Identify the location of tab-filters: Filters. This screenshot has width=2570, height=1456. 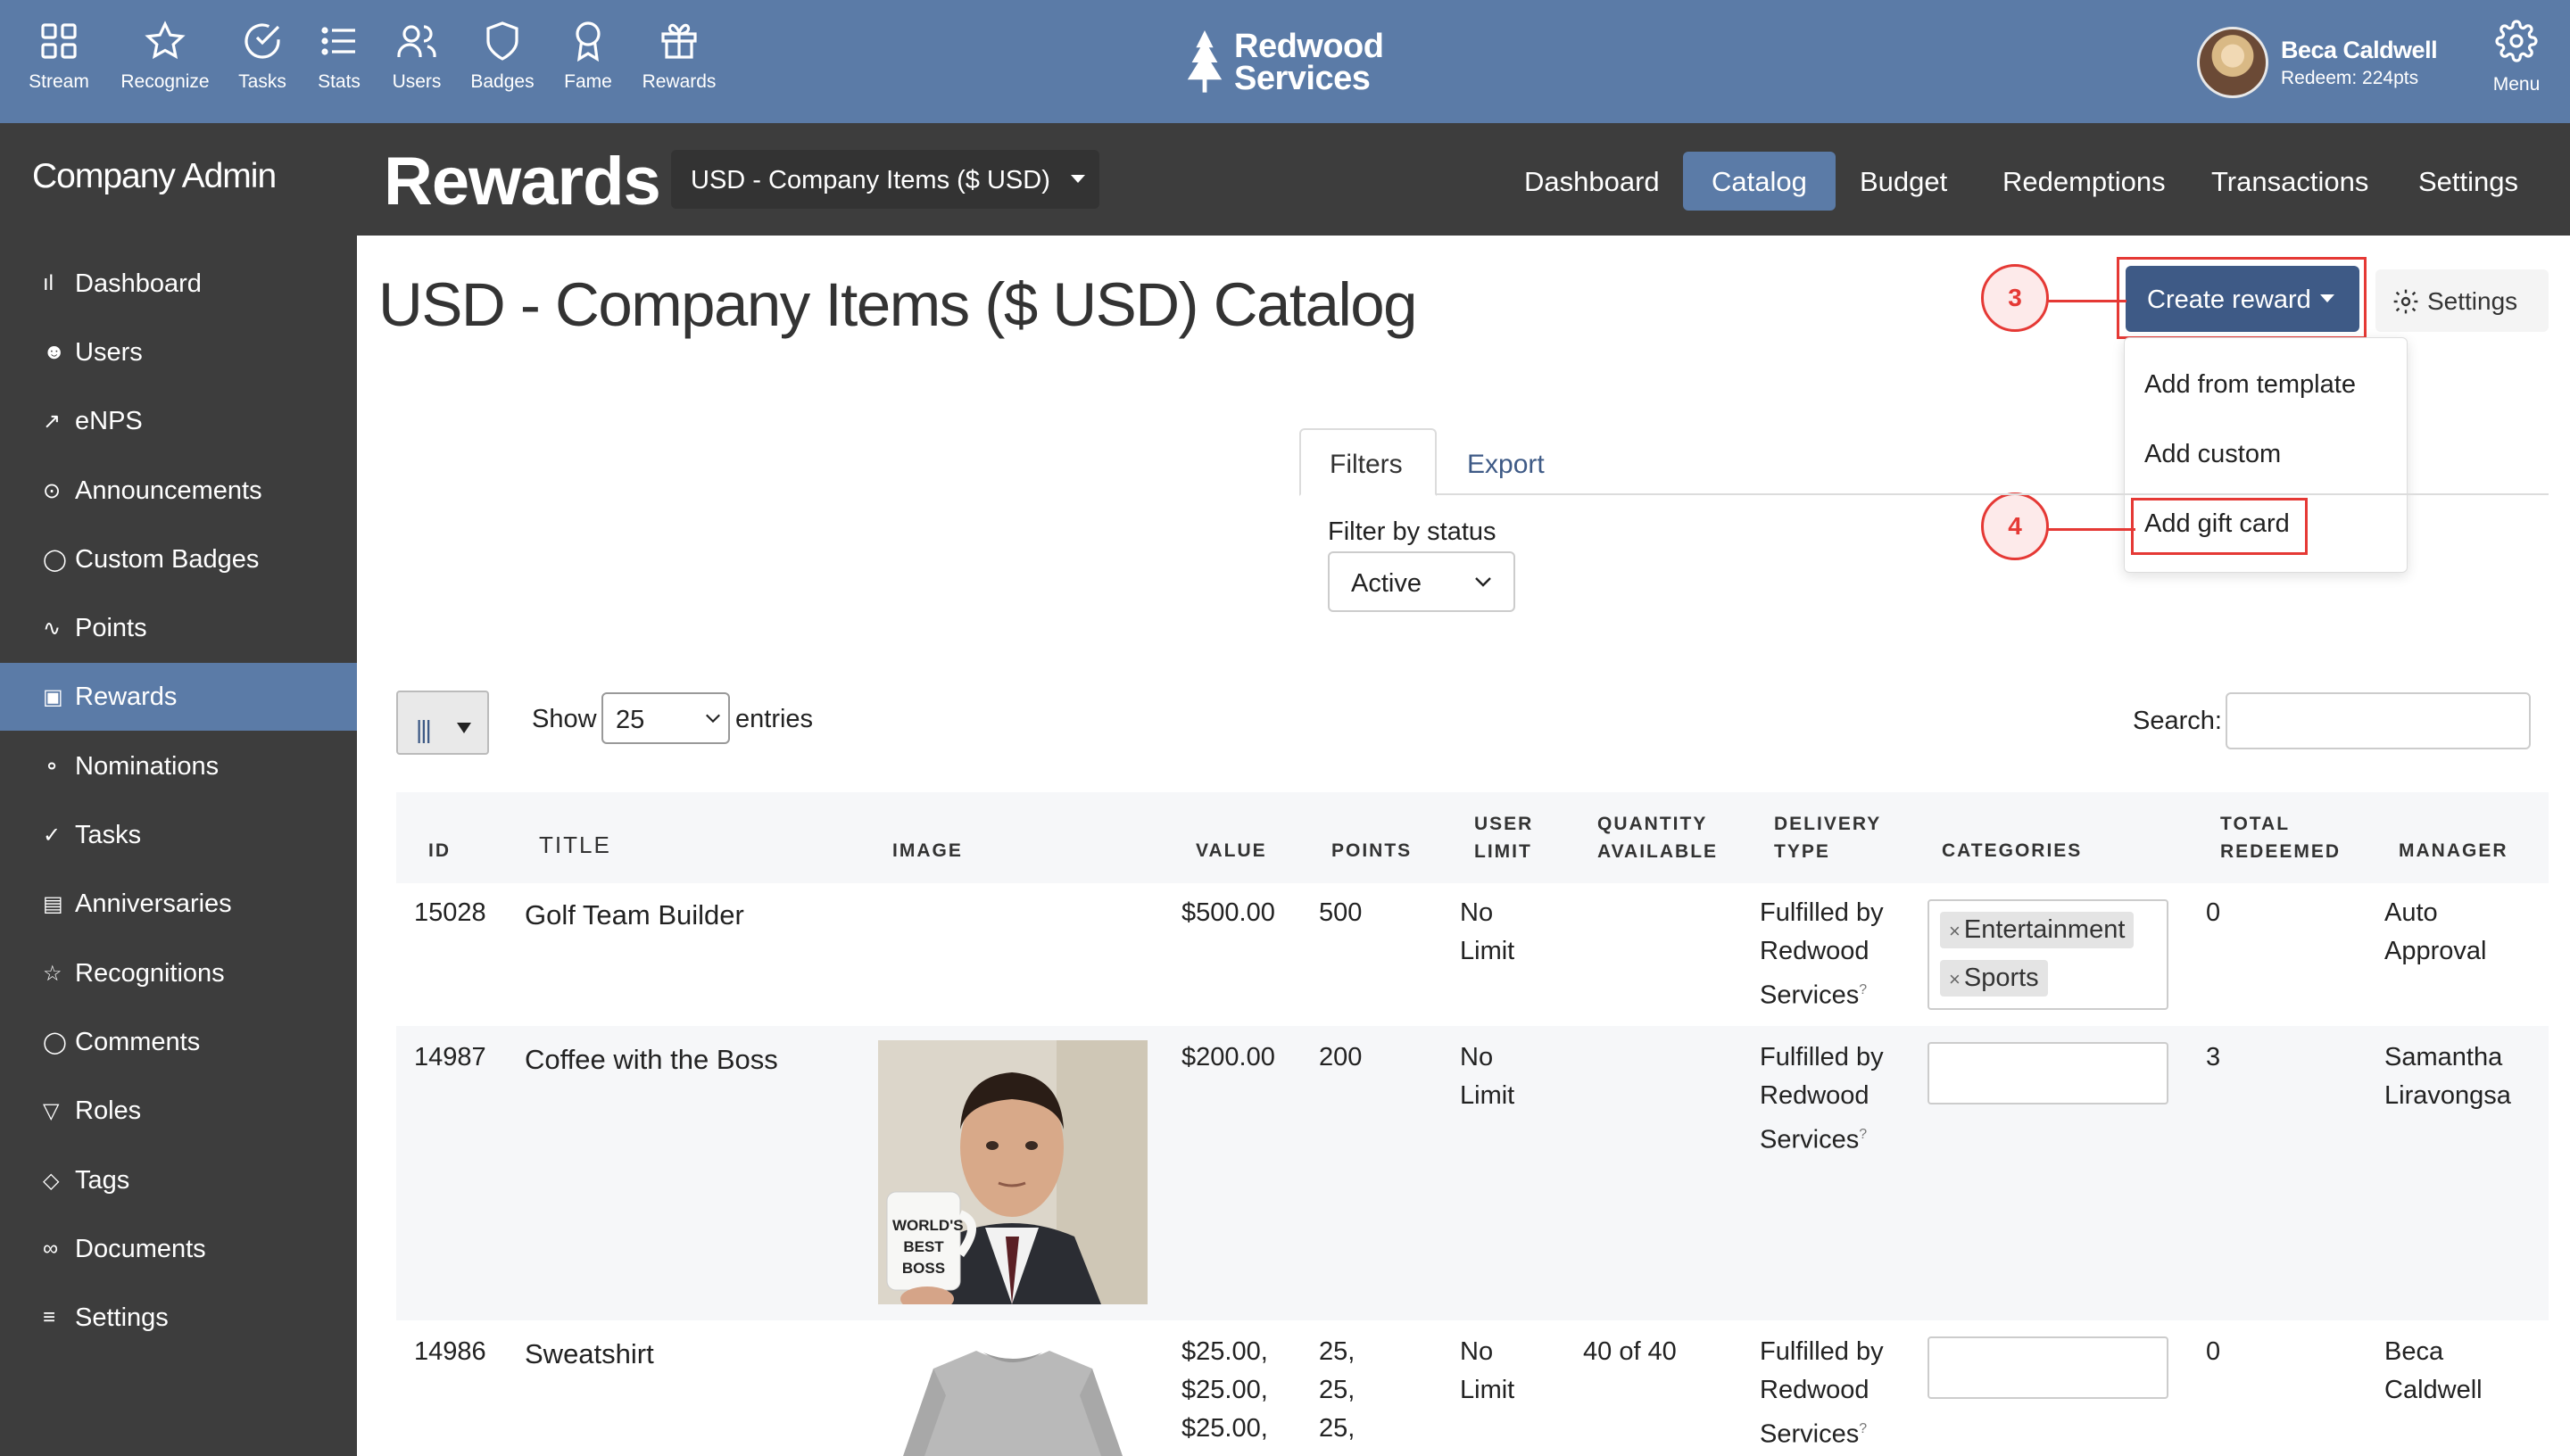
(1368, 462).